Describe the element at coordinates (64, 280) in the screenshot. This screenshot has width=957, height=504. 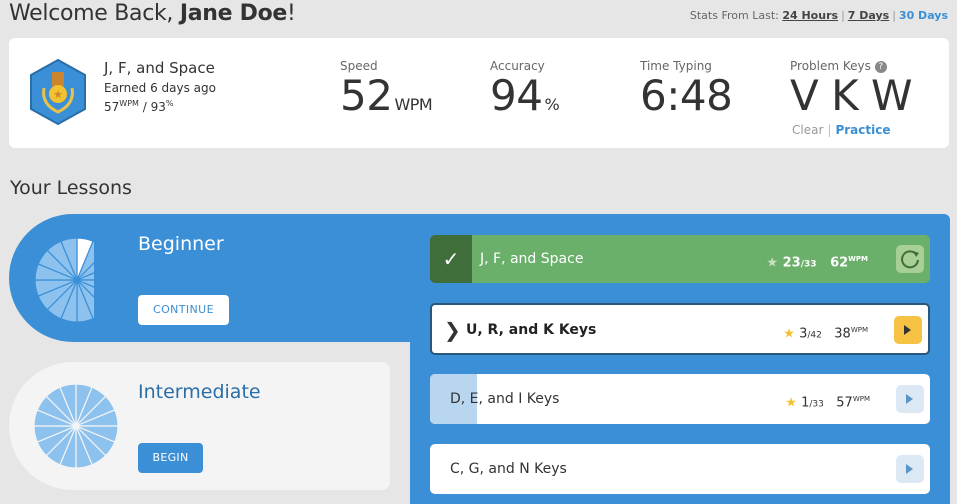
I see `beginner-progress-pie` at that location.